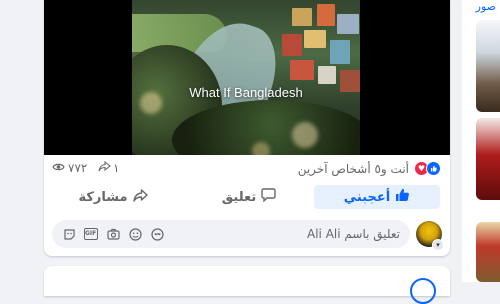 The height and width of the screenshot is (304, 500). Describe the element at coordinates (116, 168) in the screenshot. I see `shares-count-value: ١` at that location.